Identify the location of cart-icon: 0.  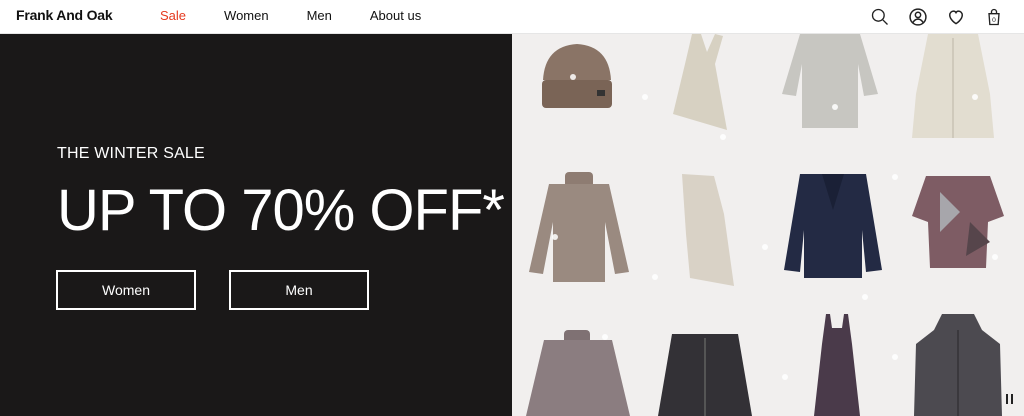
(994, 17).